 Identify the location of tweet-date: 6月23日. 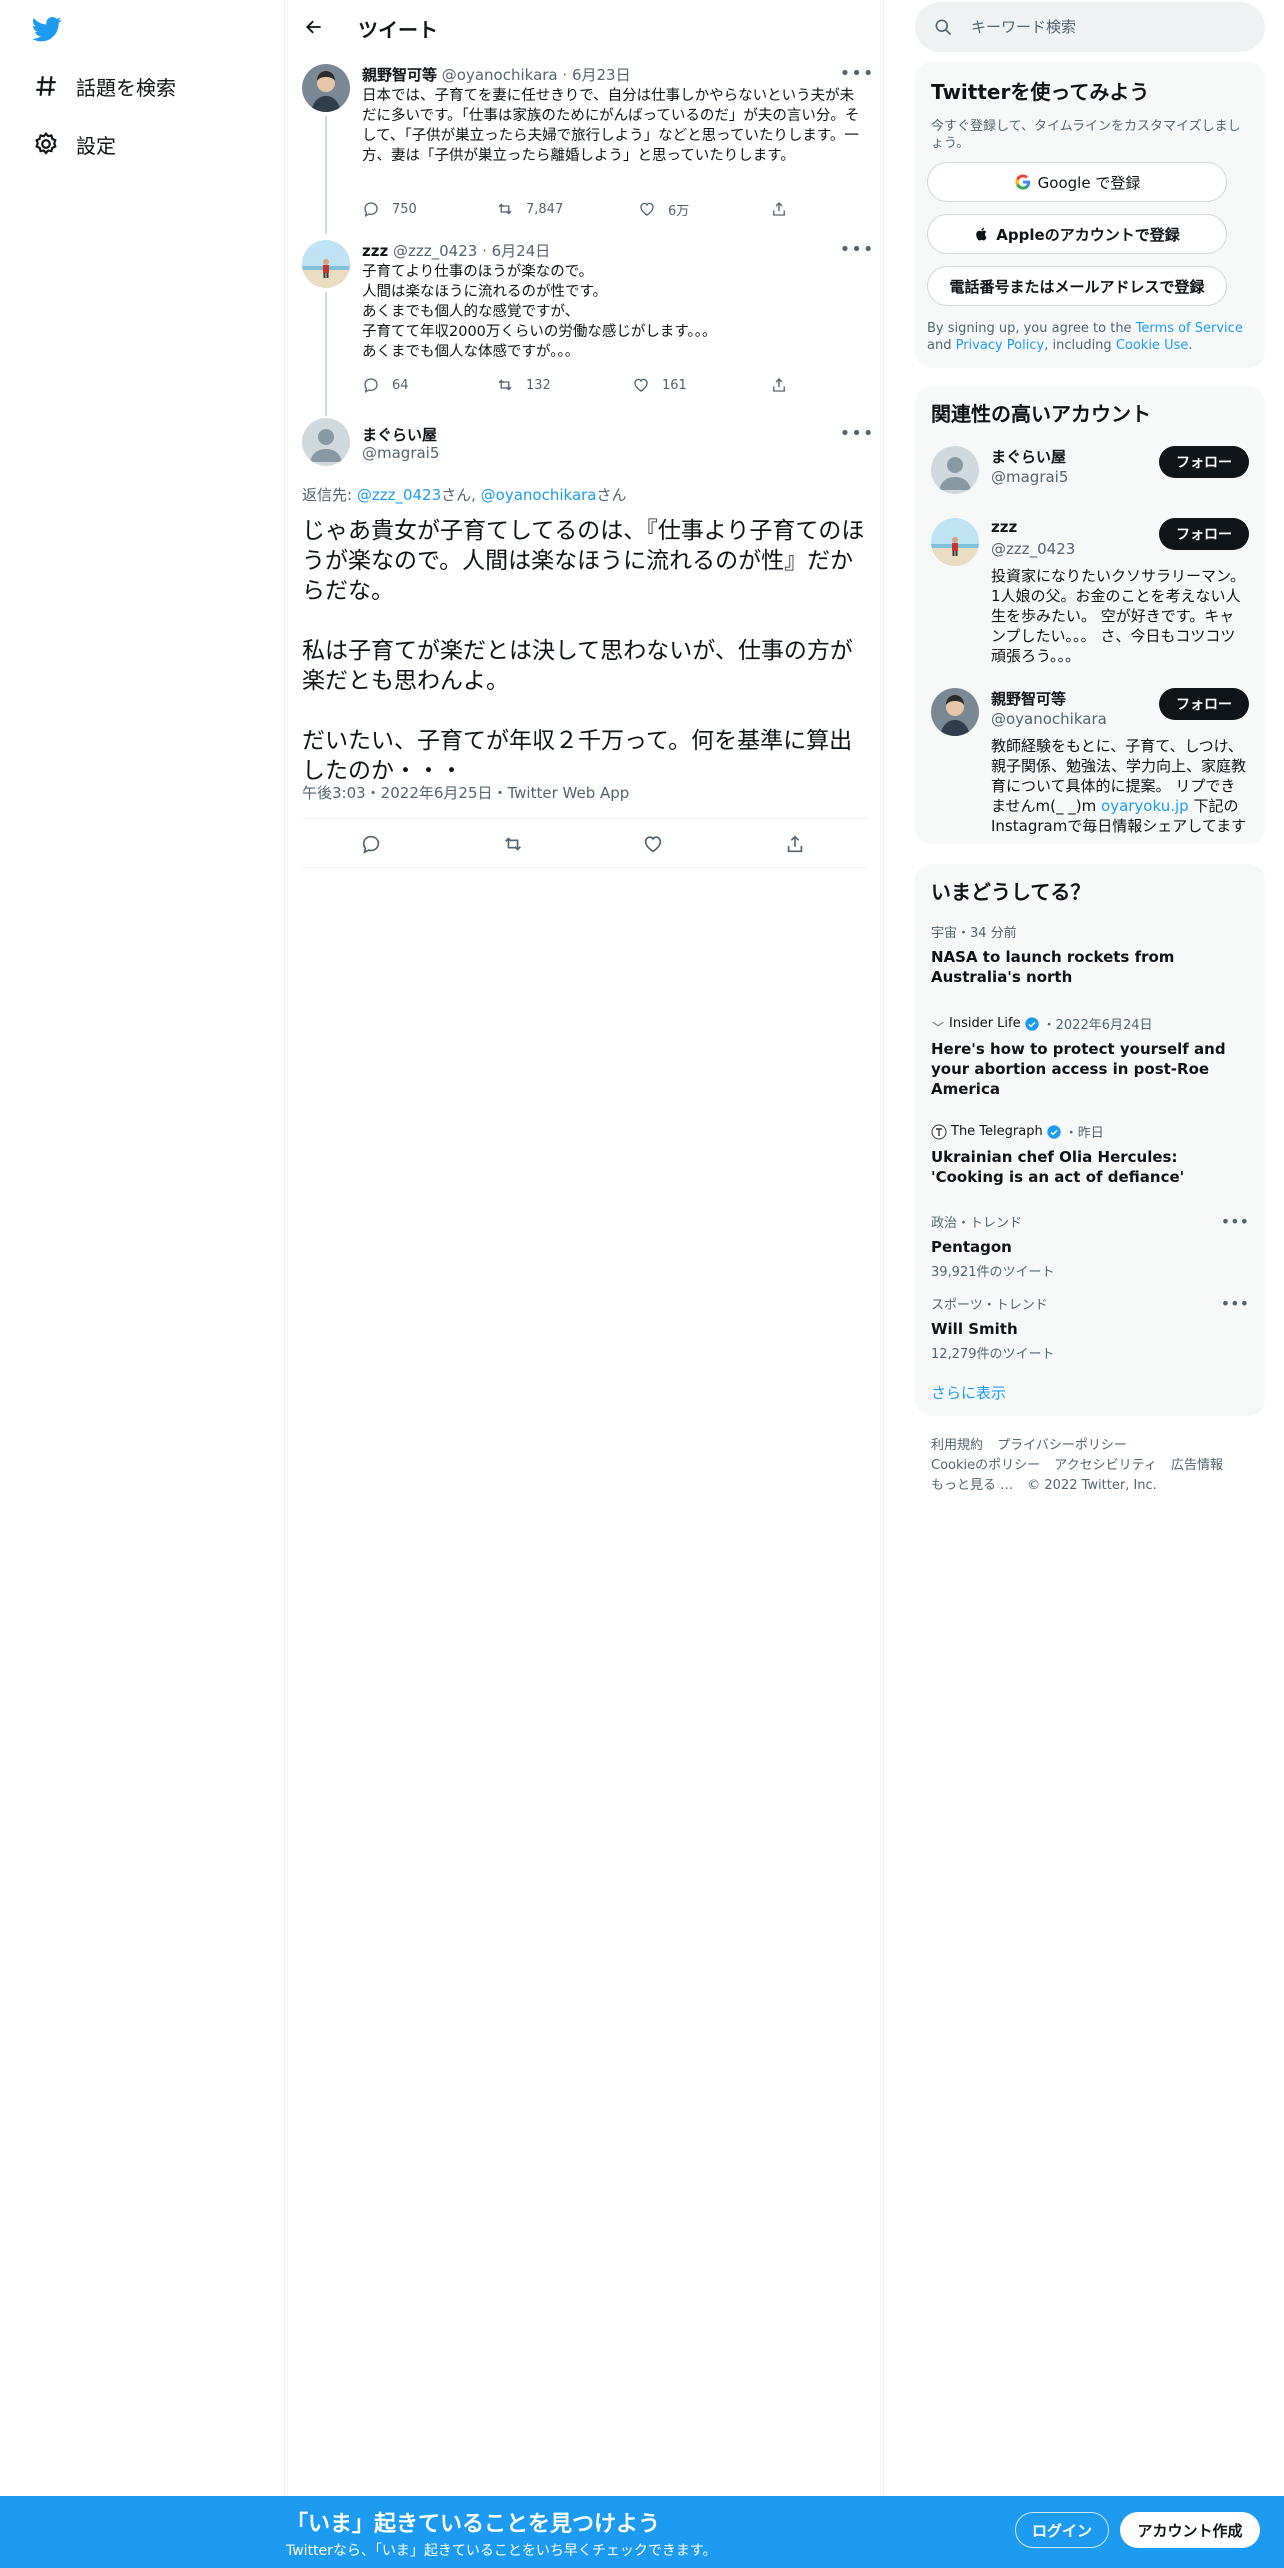
(601, 75).